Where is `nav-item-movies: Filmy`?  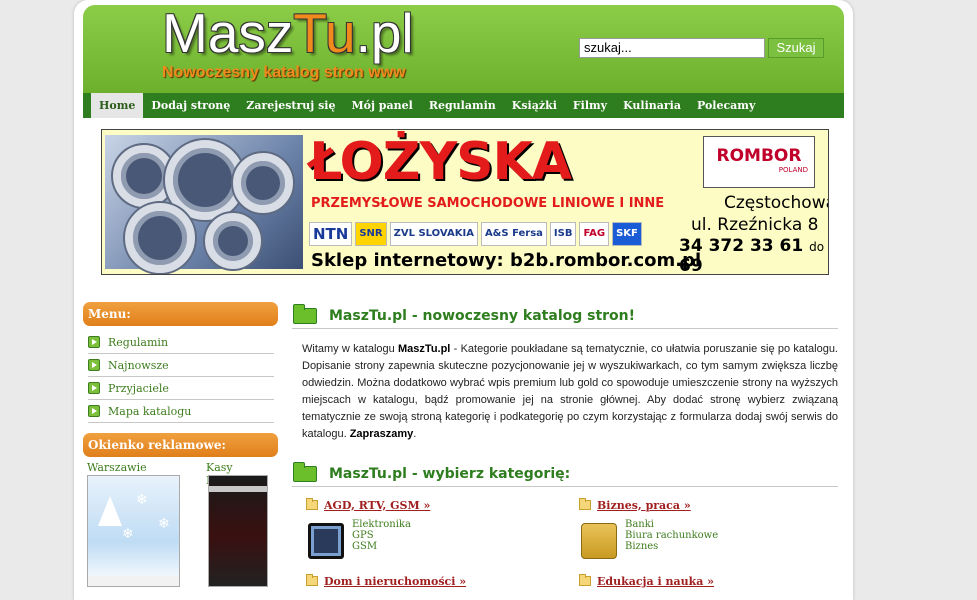
nav-item-movies: Filmy is located at coordinates (590, 105).